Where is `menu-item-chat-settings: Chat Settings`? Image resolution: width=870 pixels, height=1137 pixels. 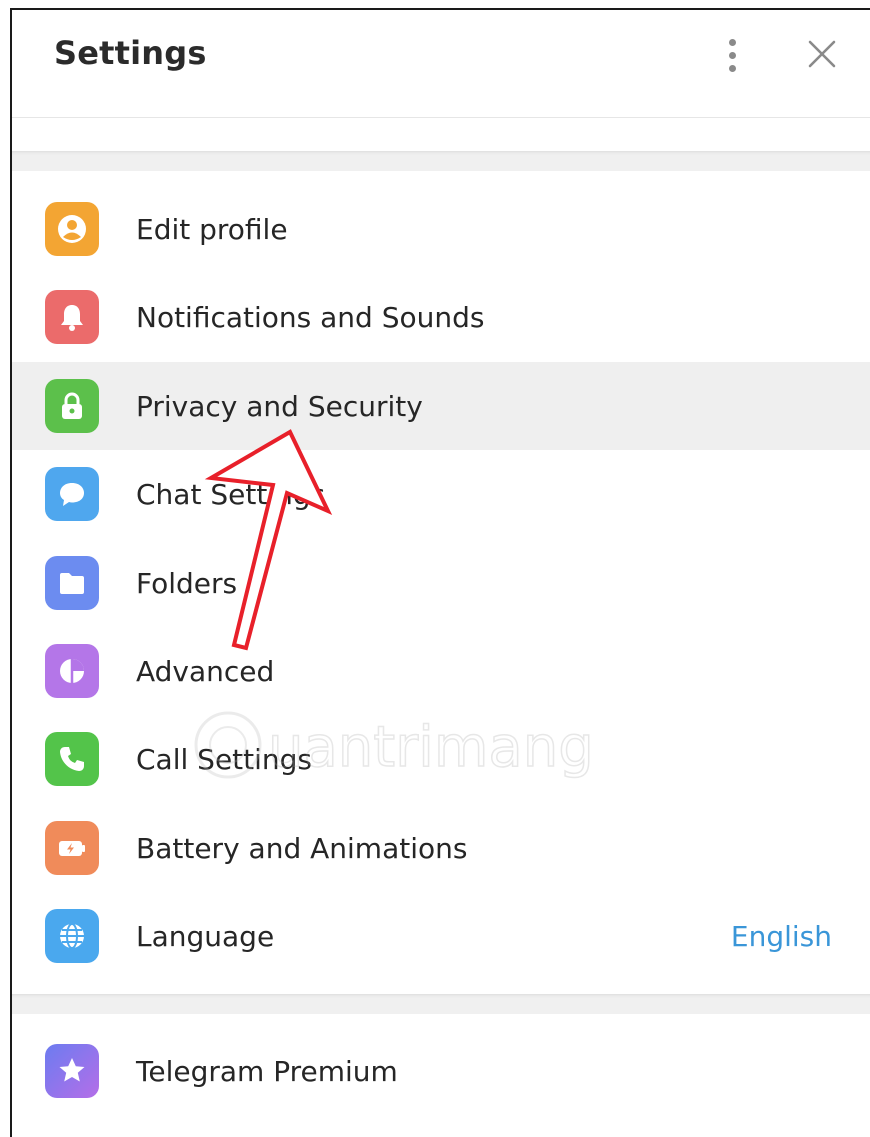 menu-item-chat-settings: Chat Settings is located at coordinates (441, 494).